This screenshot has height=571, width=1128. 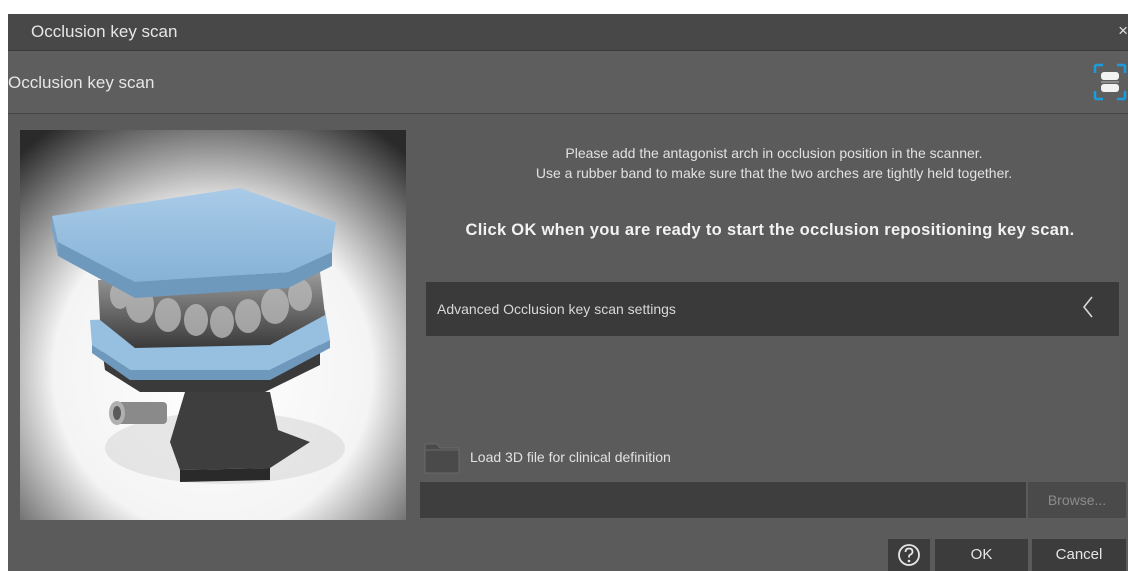 What do you see at coordinates (104, 31) in the screenshot?
I see `window-title: Occlusion key scan` at bounding box center [104, 31].